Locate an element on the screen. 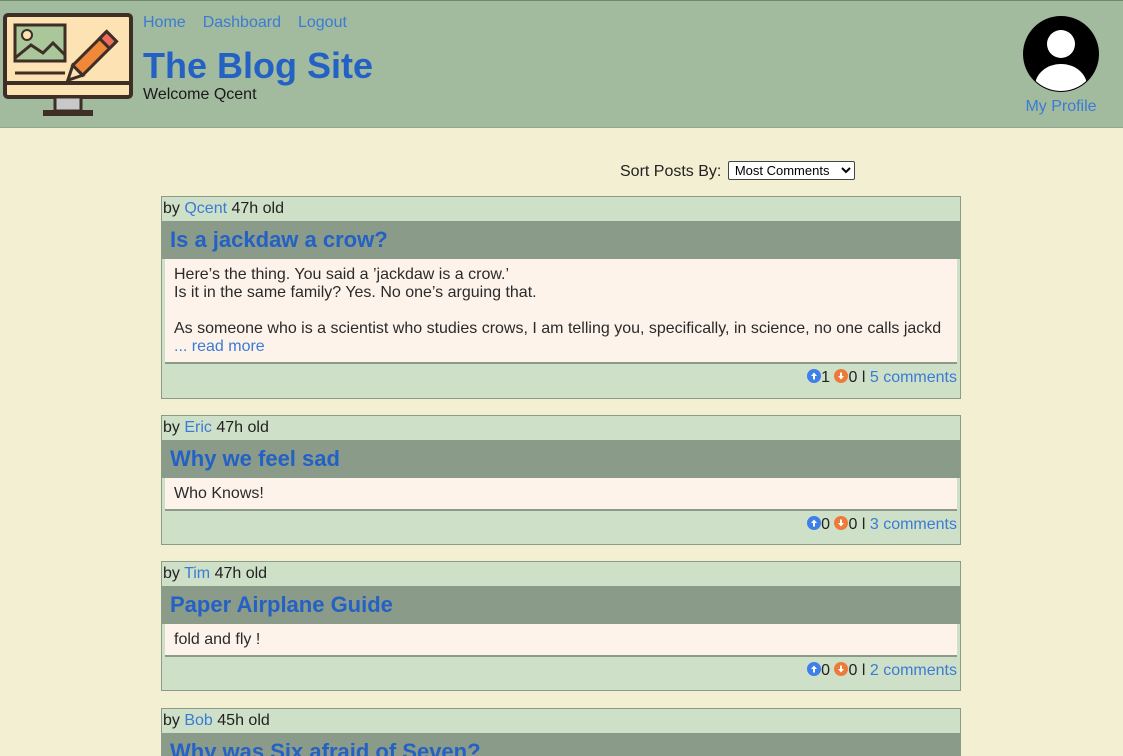 This screenshot has width=1123, height=756. post-footer: 0 0 l 2 comments is located at coordinates (561, 671).